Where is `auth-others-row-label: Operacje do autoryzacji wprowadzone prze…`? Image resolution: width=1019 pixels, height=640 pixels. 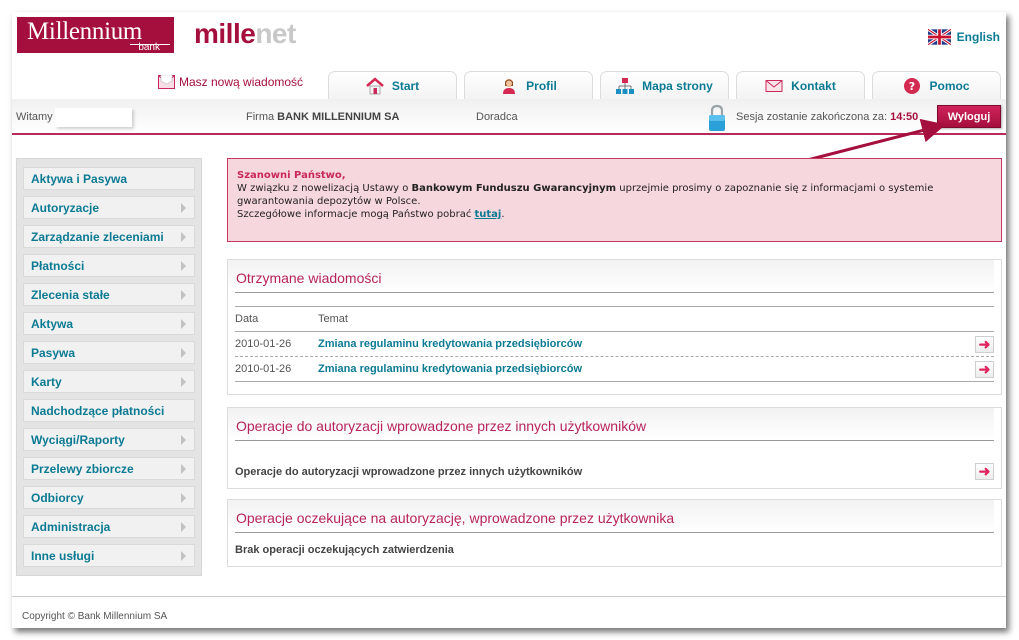 auth-others-row-label: Operacje do autoryzacji wprowadzone prze… is located at coordinates (409, 471).